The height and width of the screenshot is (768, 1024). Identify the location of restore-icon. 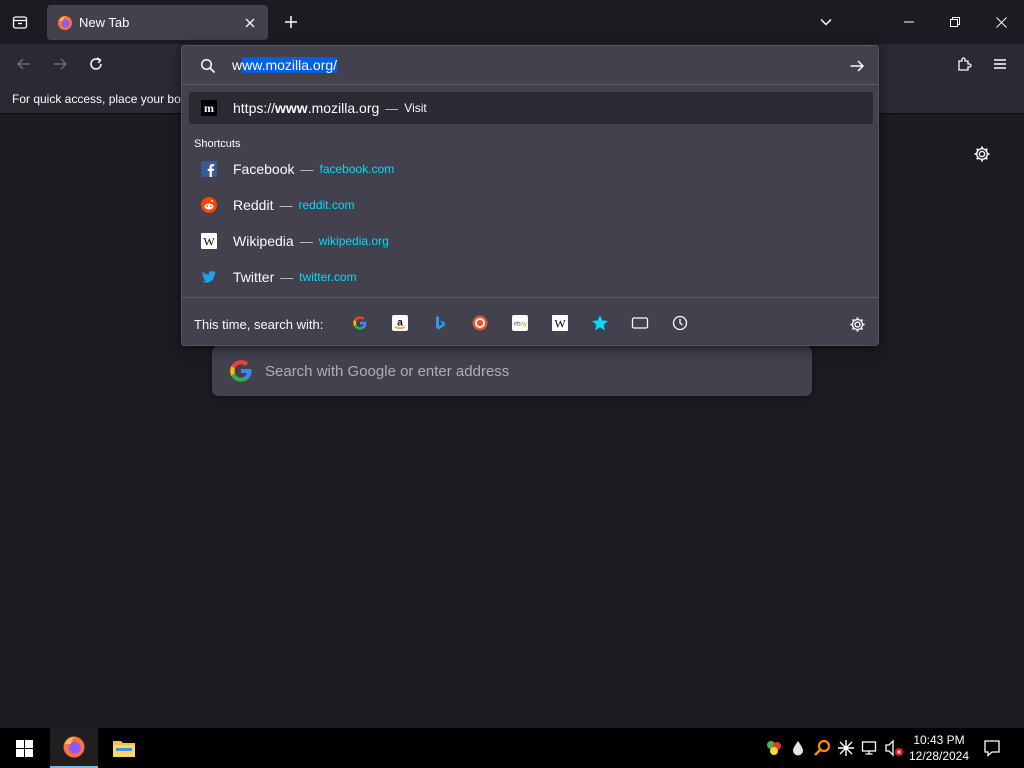
(955, 22).